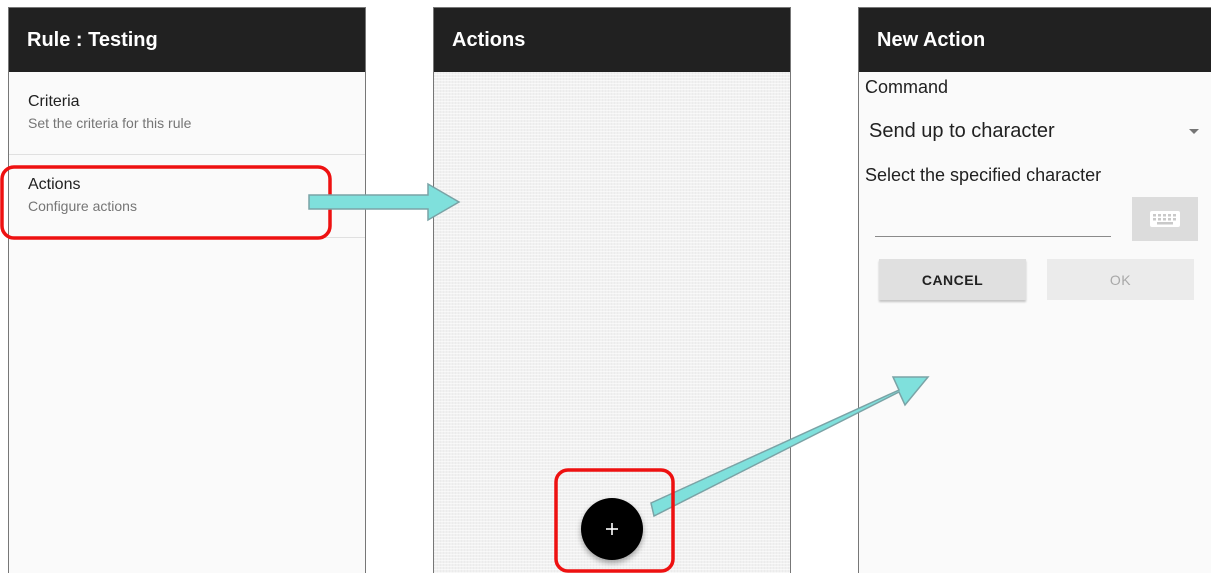 The width and height of the screenshot is (1211, 573). I want to click on command-value: Send up to character, so click(962, 131).